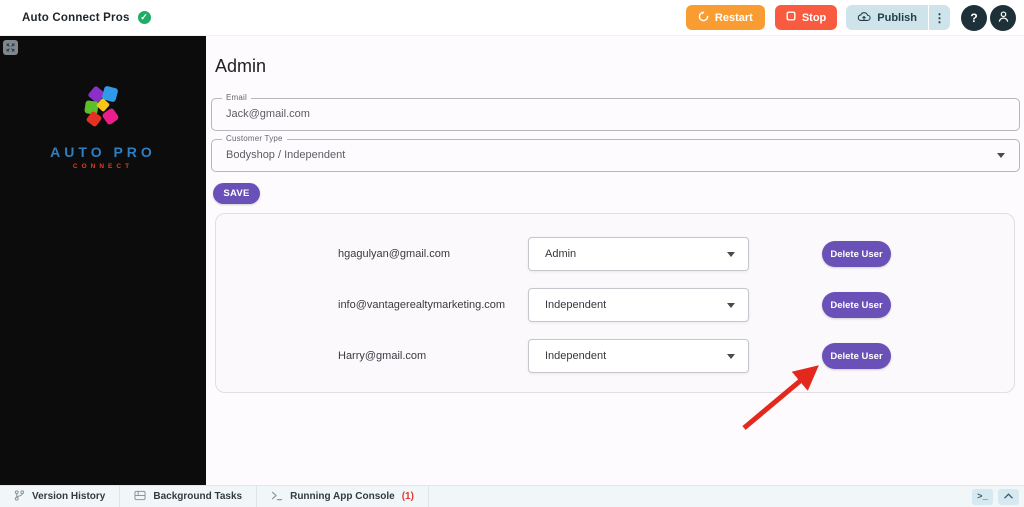 This screenshot has height=507, width=1024. Describe the element at coordinates (268, 114) in the screenshot. I see `email-field-value: Jack@gmail.com` at that location.